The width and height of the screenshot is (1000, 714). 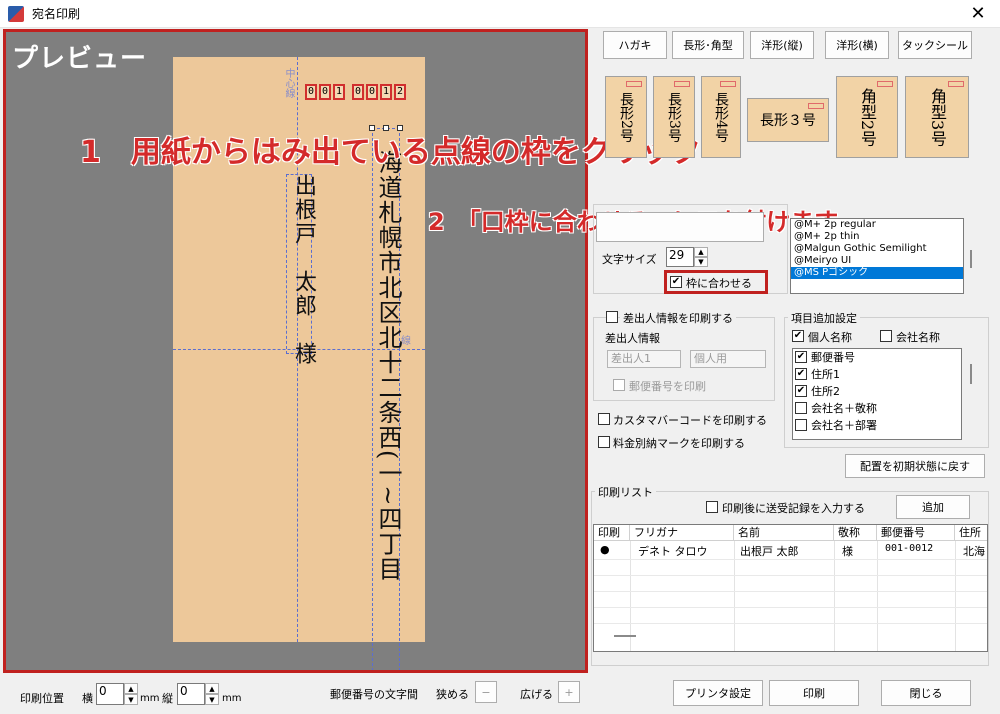 I want to click on window-title: 宛名印刷, so click(x=56, y=14).